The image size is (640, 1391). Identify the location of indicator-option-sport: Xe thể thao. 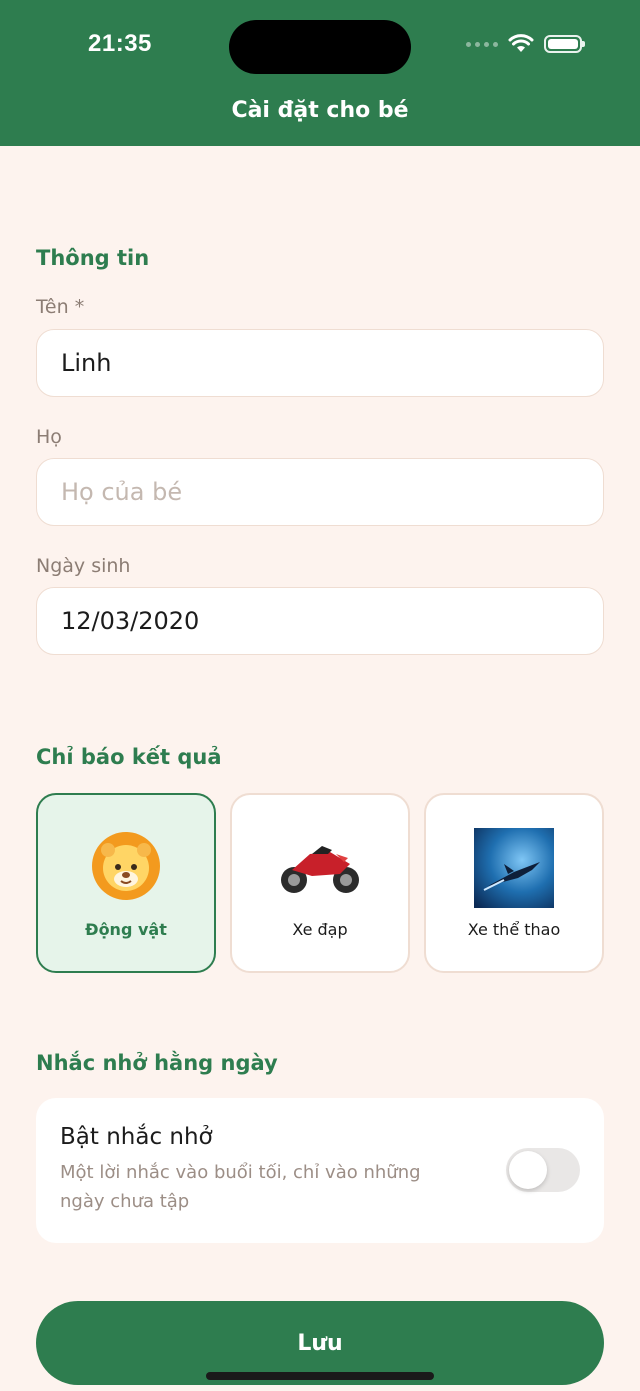
(514, 883).